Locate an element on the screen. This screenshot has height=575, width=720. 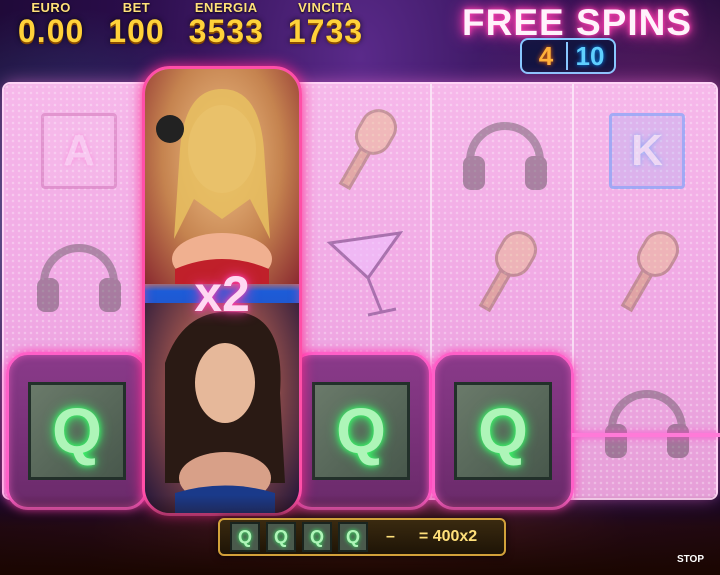
symbol-a: A is located at coordinates (79, 151).